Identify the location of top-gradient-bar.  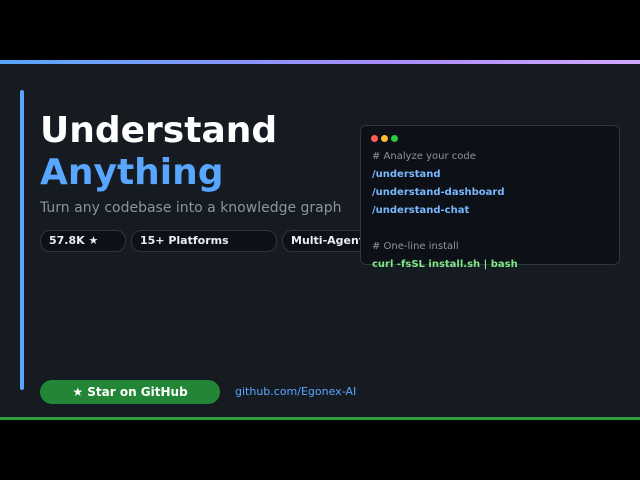
(320, 62).